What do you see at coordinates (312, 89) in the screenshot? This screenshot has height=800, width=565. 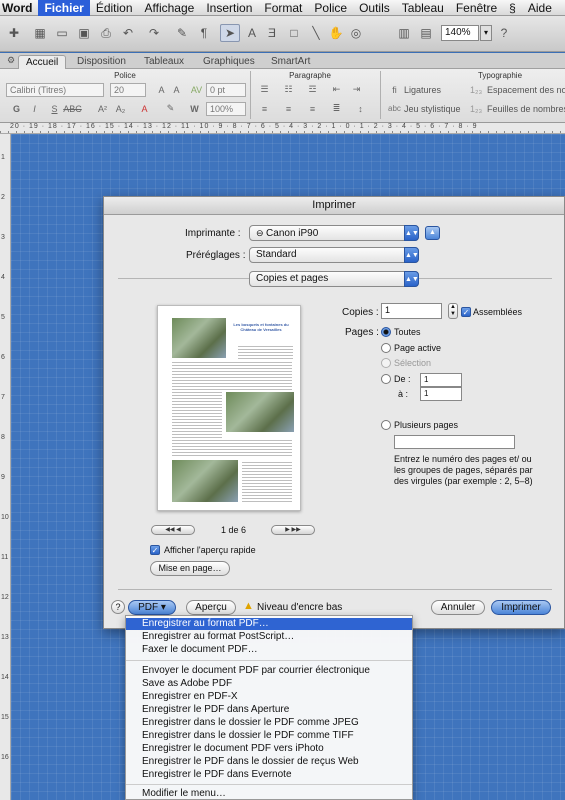 I see `multilevel-icon: ☲` at bounding box center [312, 89].